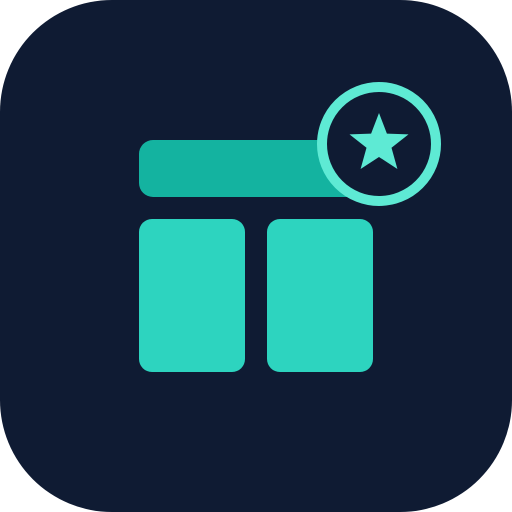 The width and height of the screenshot is (512, 512). What do you see at coordinates (379, 144) in the screenshot?
I see `favorite-badge` at bounding box center [379, 144].